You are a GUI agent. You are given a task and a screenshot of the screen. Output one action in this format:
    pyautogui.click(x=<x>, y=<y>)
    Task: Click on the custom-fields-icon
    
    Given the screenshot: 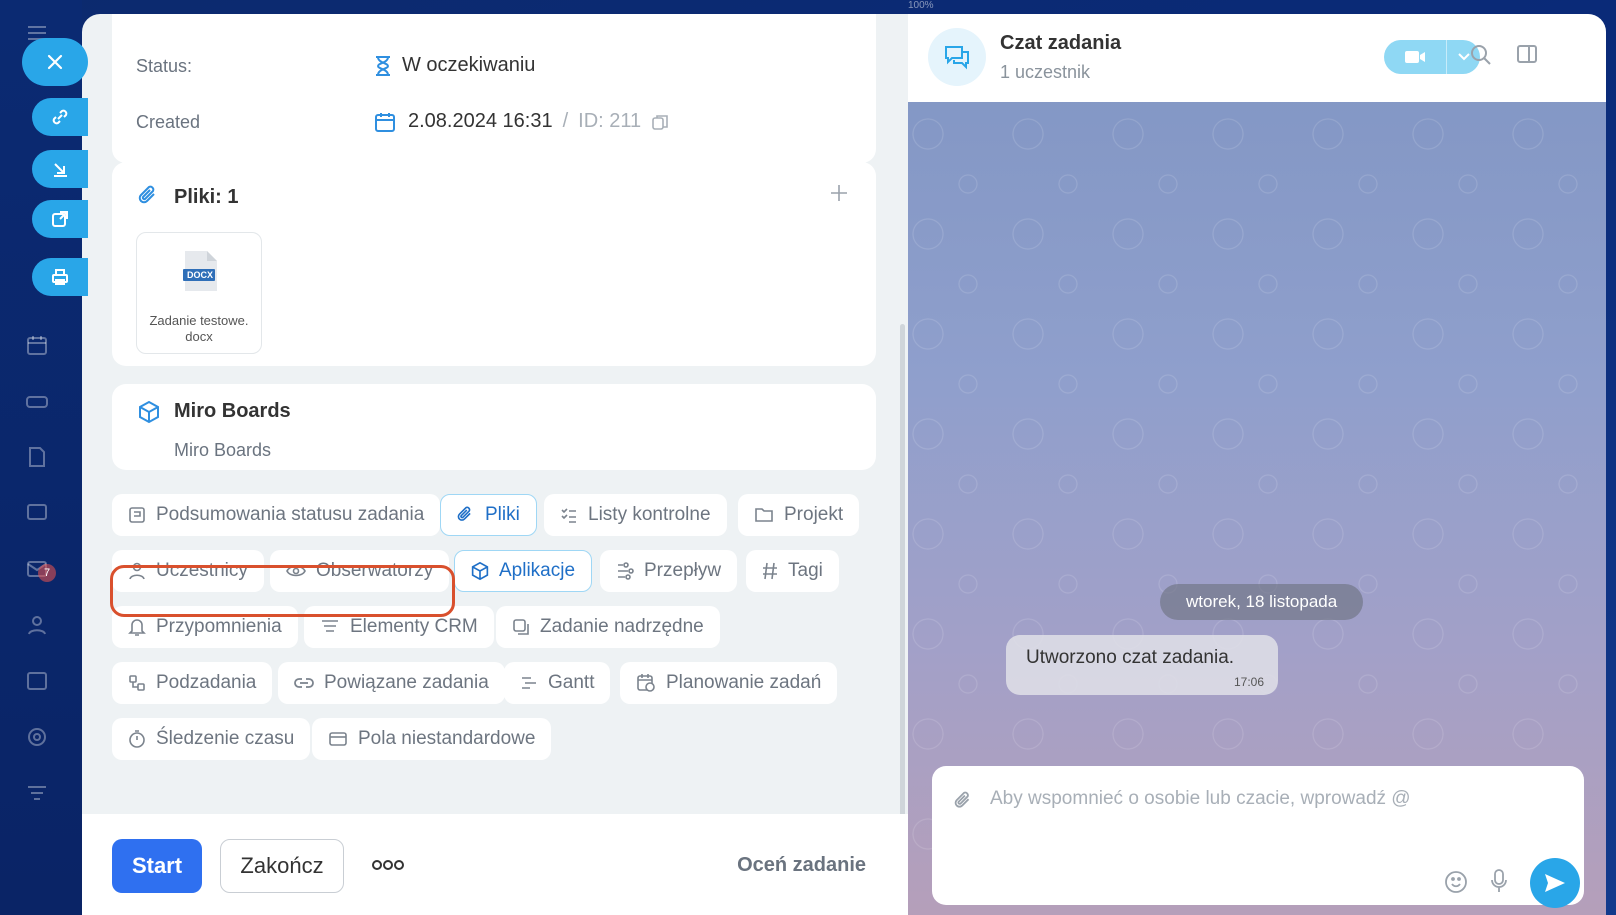 What is the action you would take?
    pyautogui.click(x=338, y=739)
    